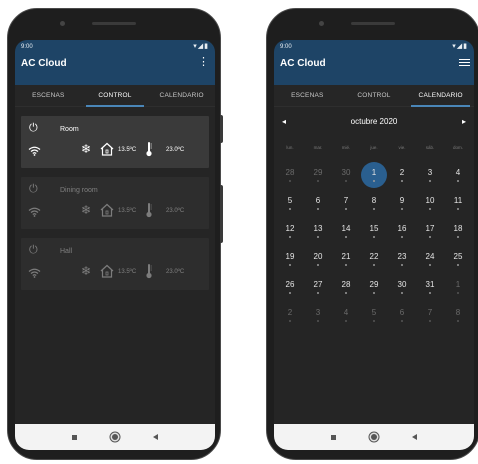 The height and width of the screenshot is (464, 478). Describe the element at coordinates (464, 121) in the screenshot. I see `next-month-icon: ▸` at that location.